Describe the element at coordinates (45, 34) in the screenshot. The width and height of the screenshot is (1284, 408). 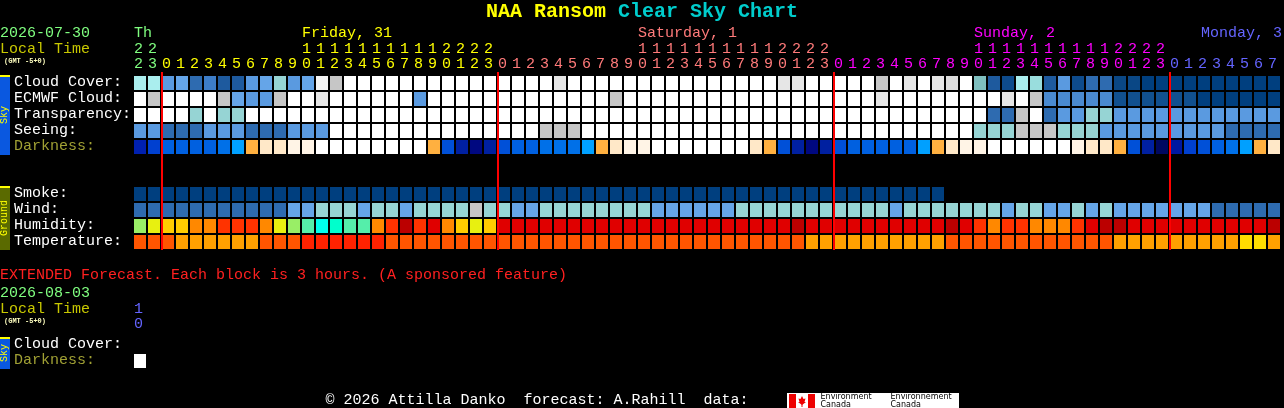
I see `forecast-date: 2026-07-30` at that location.